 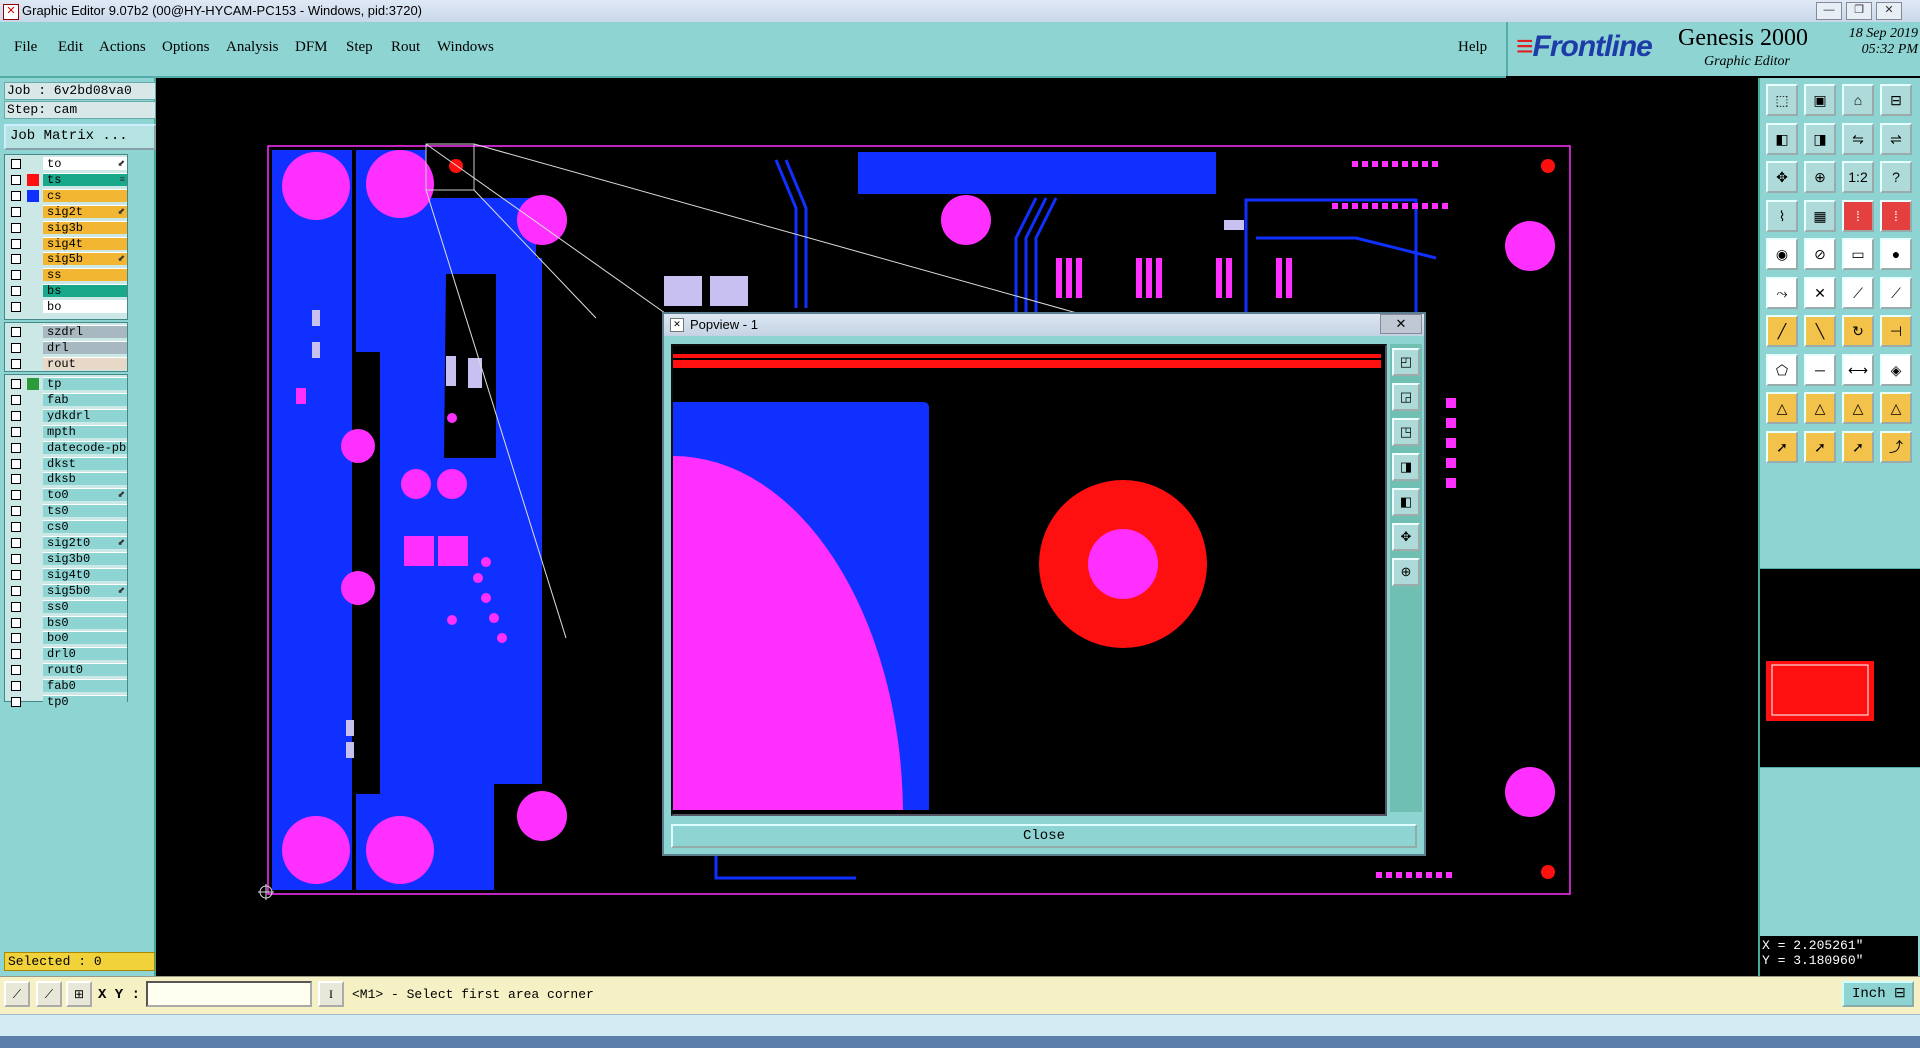 What do you see at coordinates (1820, 177) in the screenshot?
I see `zoom-in-icon: ⊕` at bounding box center [1820, 177].